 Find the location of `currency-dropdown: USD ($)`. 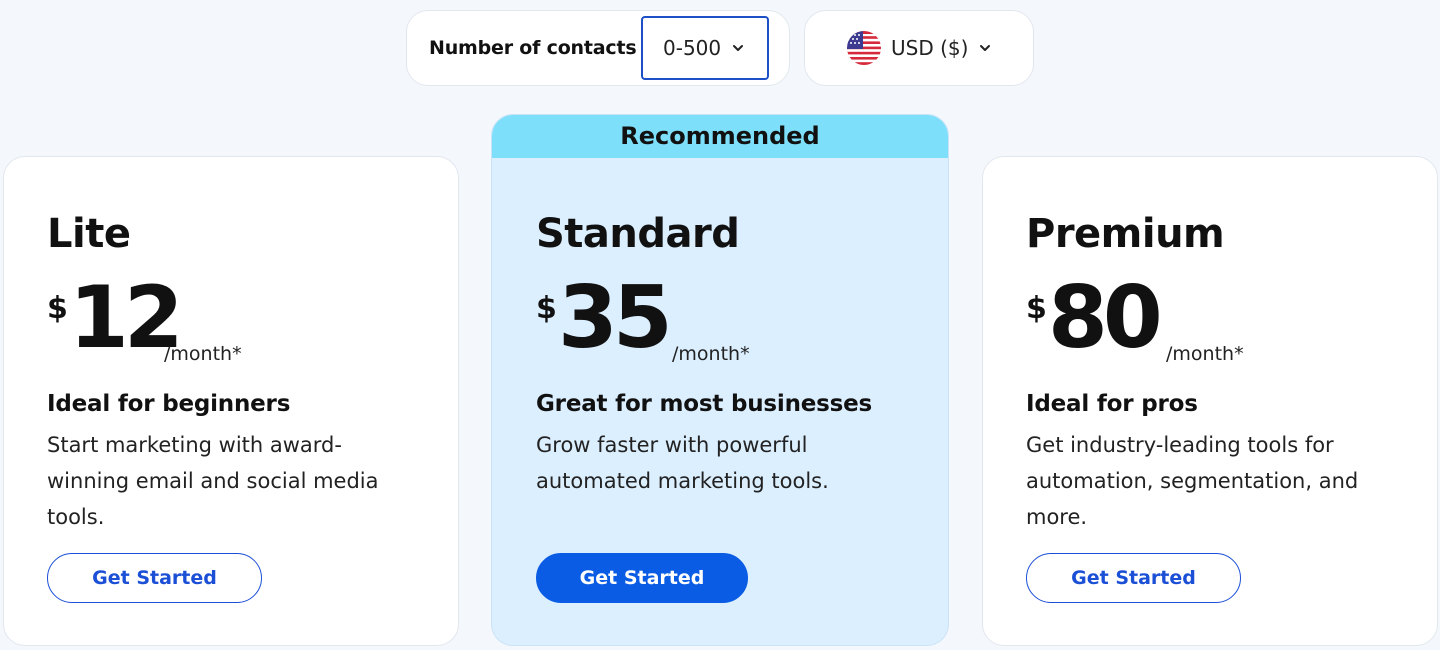

currency-dropdown: USD ($) is located at coordinates (919, 48).